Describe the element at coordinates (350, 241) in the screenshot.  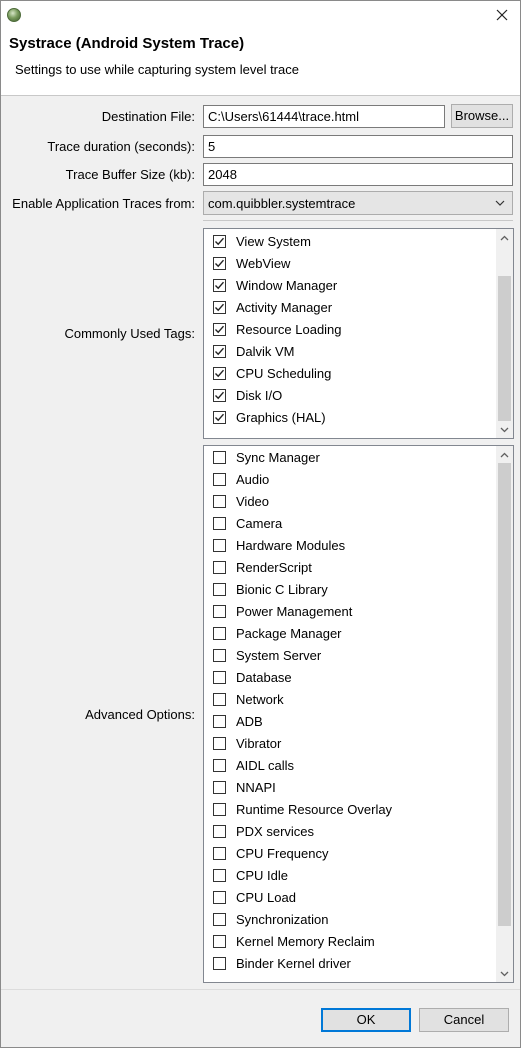
I see `list-item: View System` at that location.